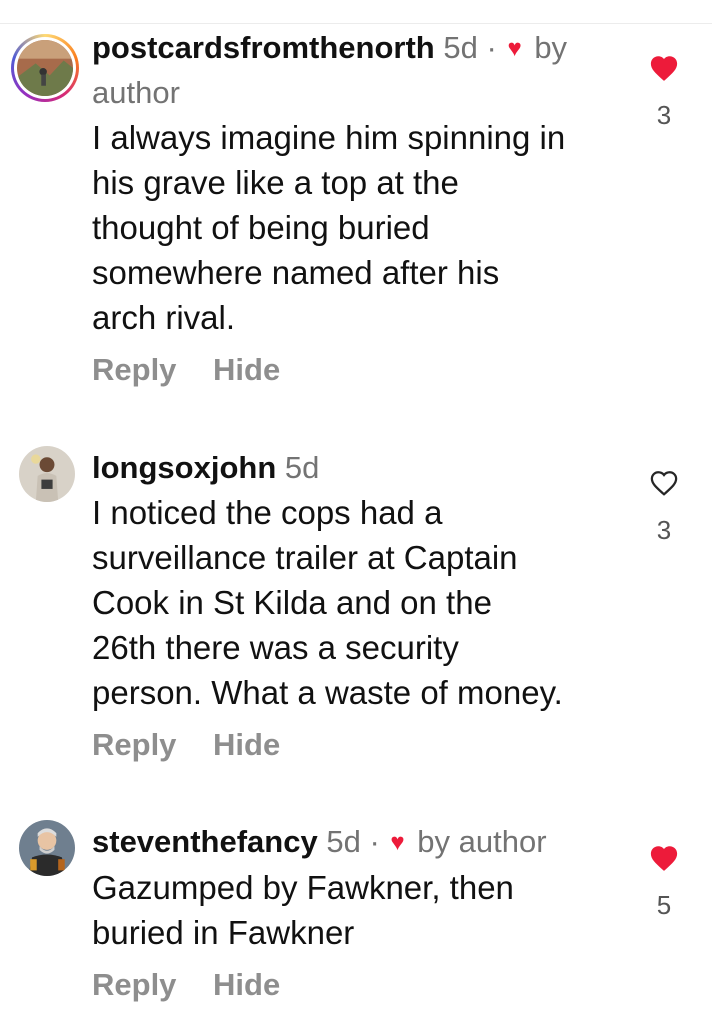 The width and height of the screenshot is (712, 1023). Describe the element at coordinates (263, 47) in the screenshot. I see `username: postcardsfromthenorth` at that location.